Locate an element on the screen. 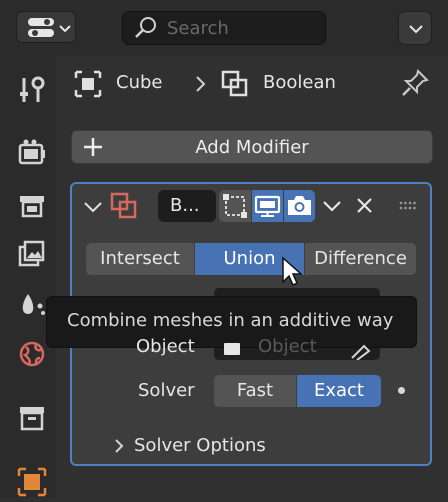 The width and height of the screenshot is (448, 502). view-layer-icon is located at coordinates (32, 254).